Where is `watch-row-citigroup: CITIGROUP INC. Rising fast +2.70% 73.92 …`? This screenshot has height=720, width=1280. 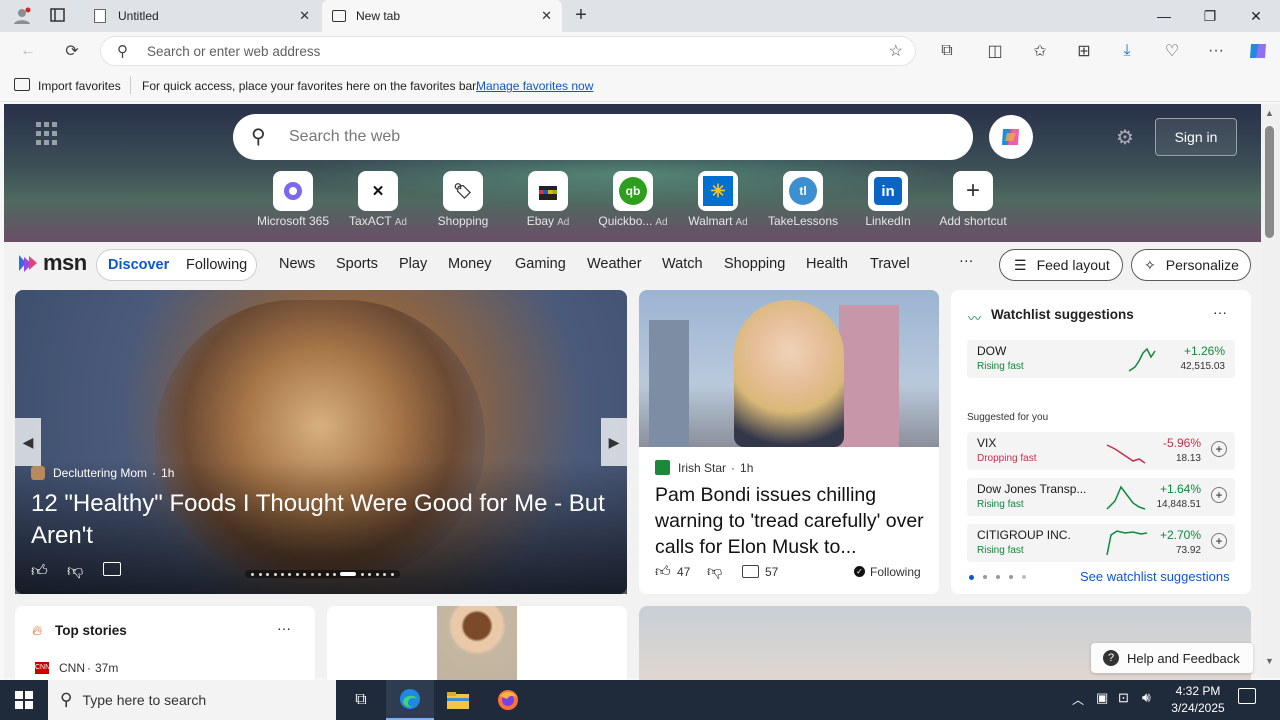 watch-row-citigroup: CITIGROUP INC. Rising fast +2.70% 73.92 … is located at coordinates (1101, 543).